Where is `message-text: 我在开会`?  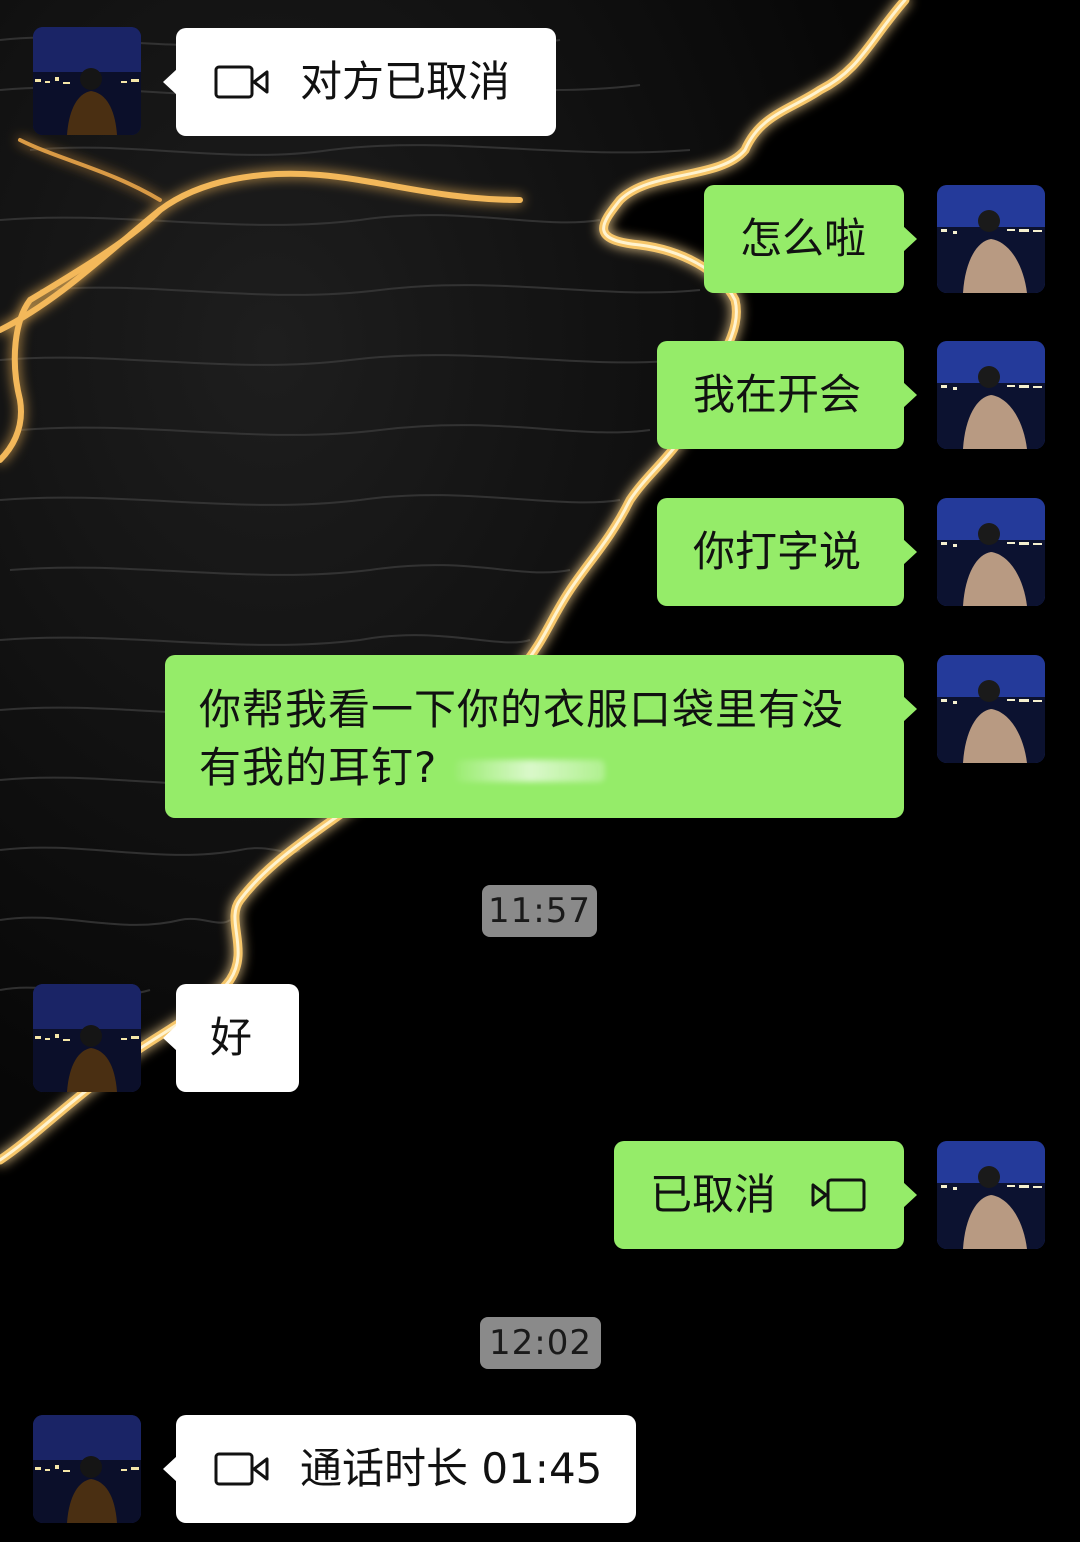 message-text: 我在开会 is located at coordinates (777, 394).